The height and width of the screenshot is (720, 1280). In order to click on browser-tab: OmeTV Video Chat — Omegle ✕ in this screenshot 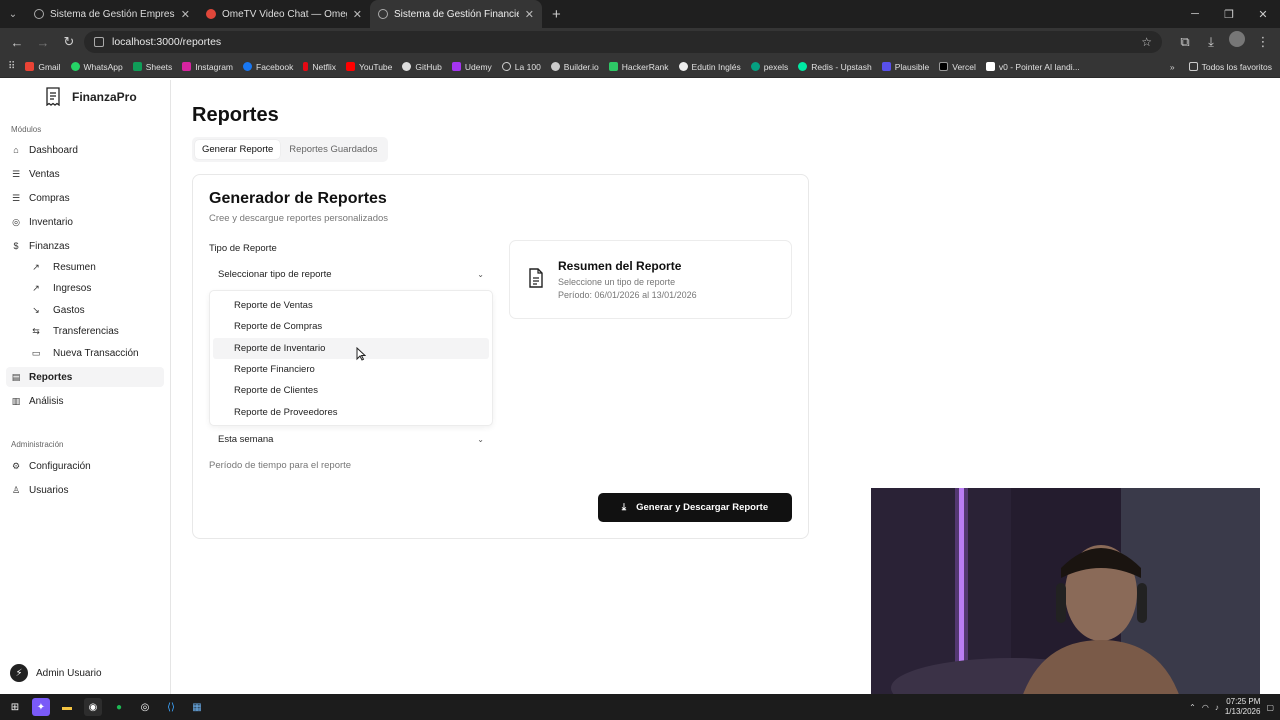, I will do `click(284, 14)`.